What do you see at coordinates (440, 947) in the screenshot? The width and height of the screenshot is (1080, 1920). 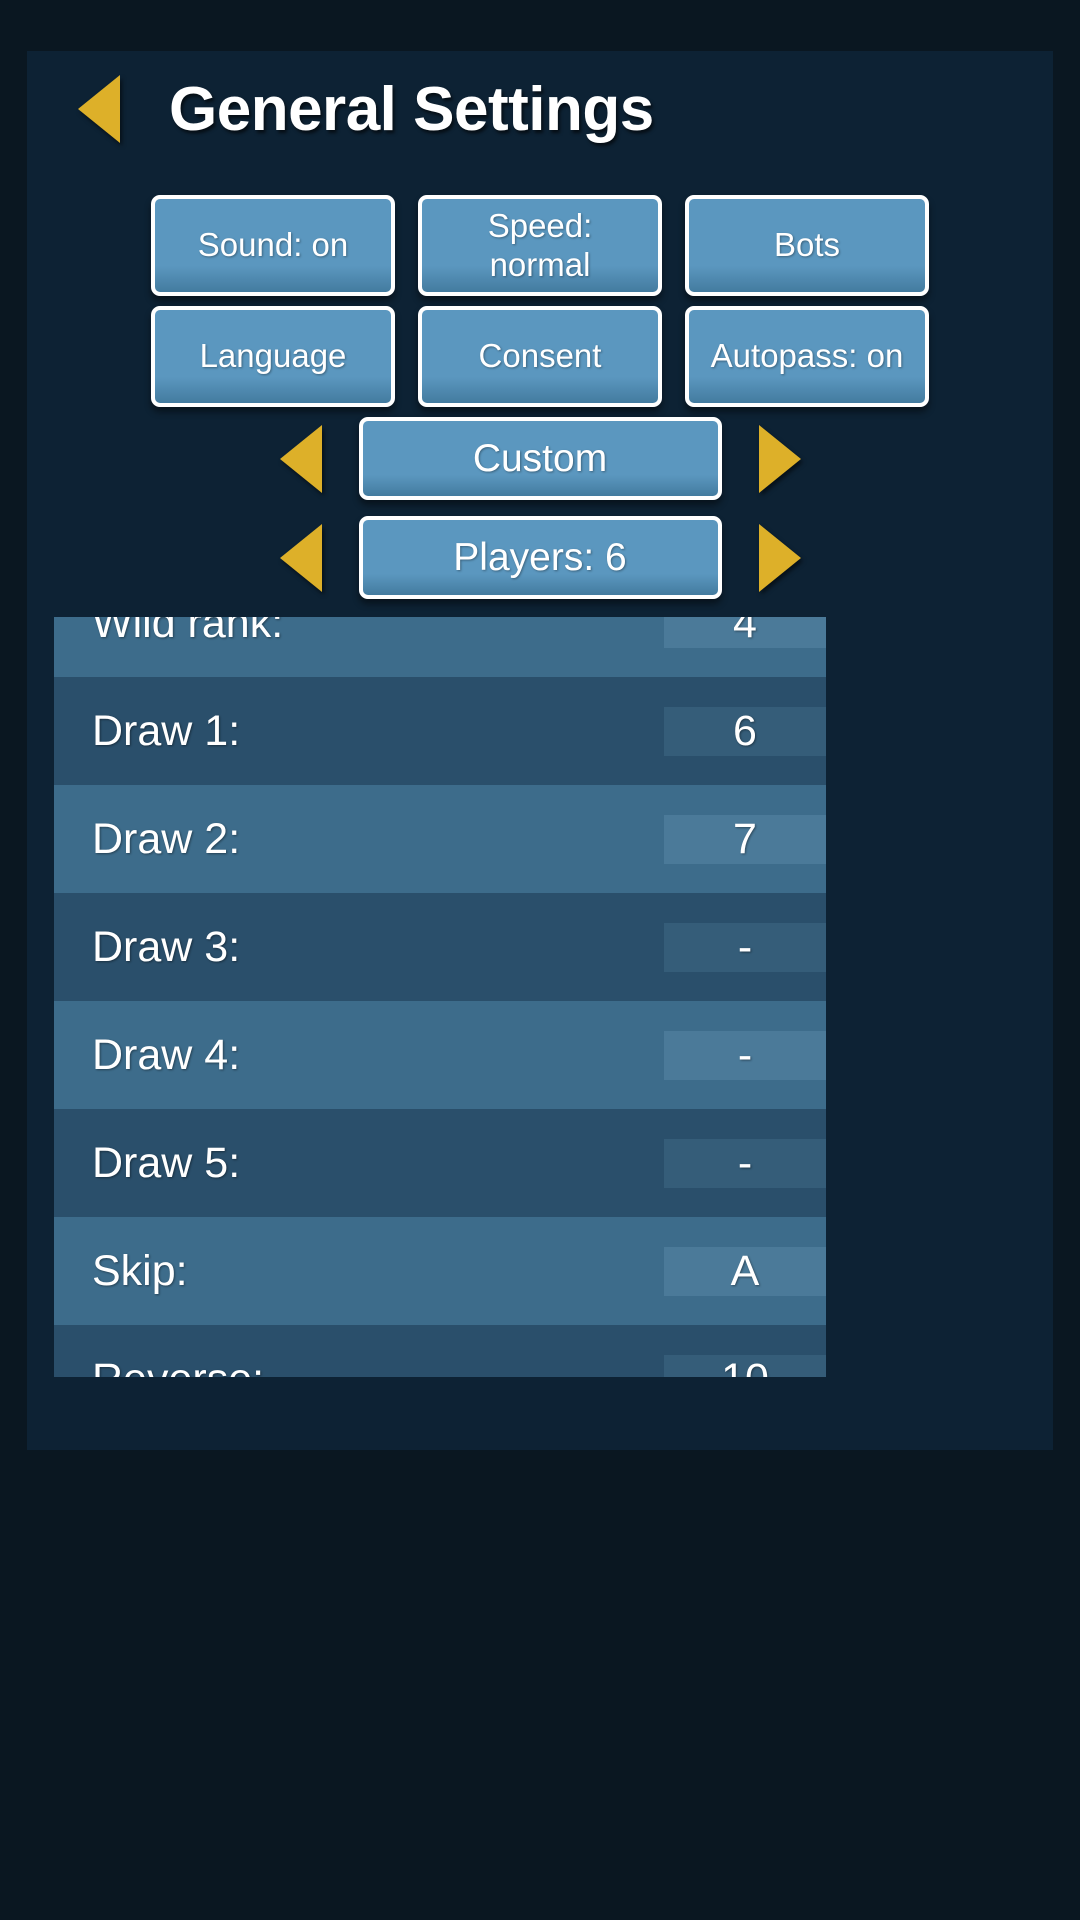 I see `table-row: Draw 3: -` at bounding box center [440, 947].